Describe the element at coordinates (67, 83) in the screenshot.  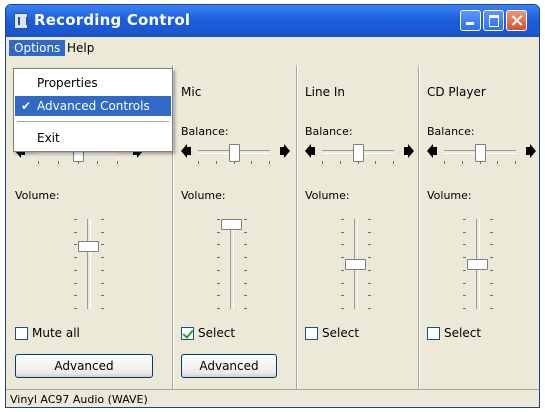
I see `menu-item-label: Properties` at that location.